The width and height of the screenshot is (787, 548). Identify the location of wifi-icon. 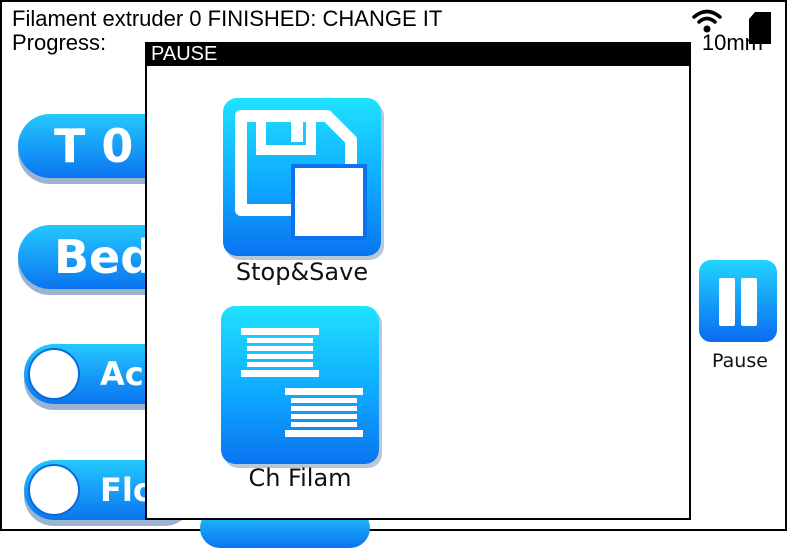
(707, 23).